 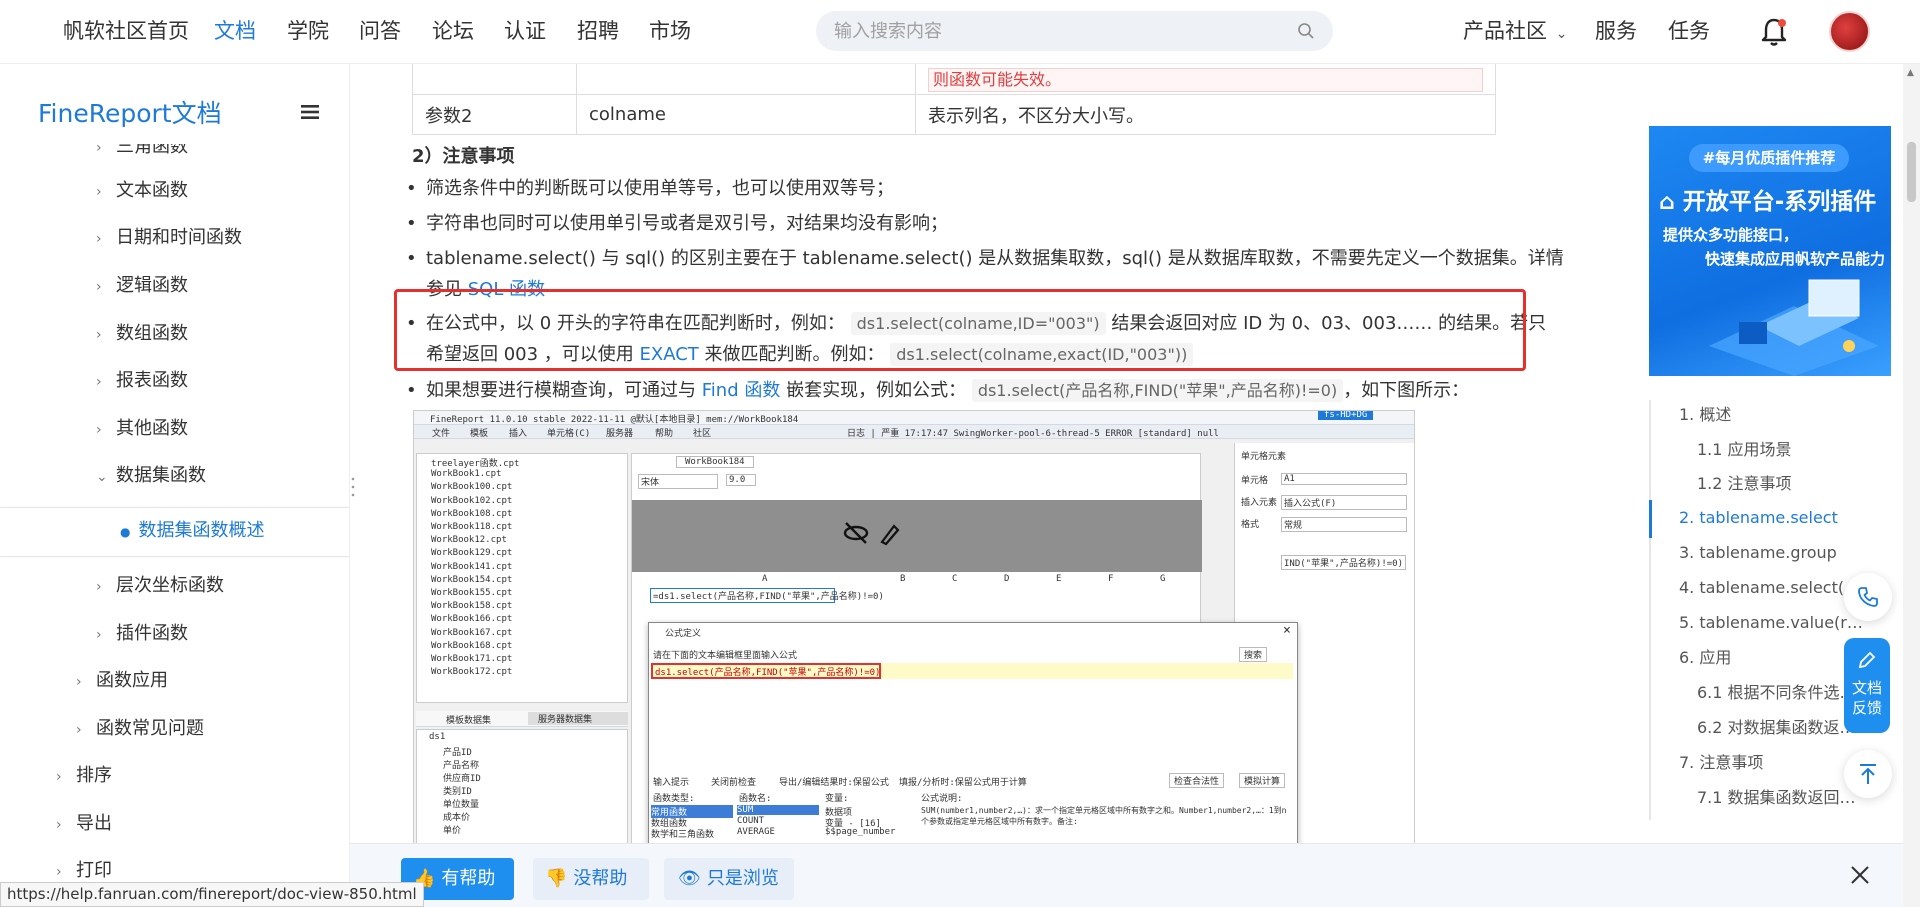 What do you see at coordinates (437, 737) in the screenshot?
I see `screenshot-ds-root: ds1` at bounding box center [437, 737].